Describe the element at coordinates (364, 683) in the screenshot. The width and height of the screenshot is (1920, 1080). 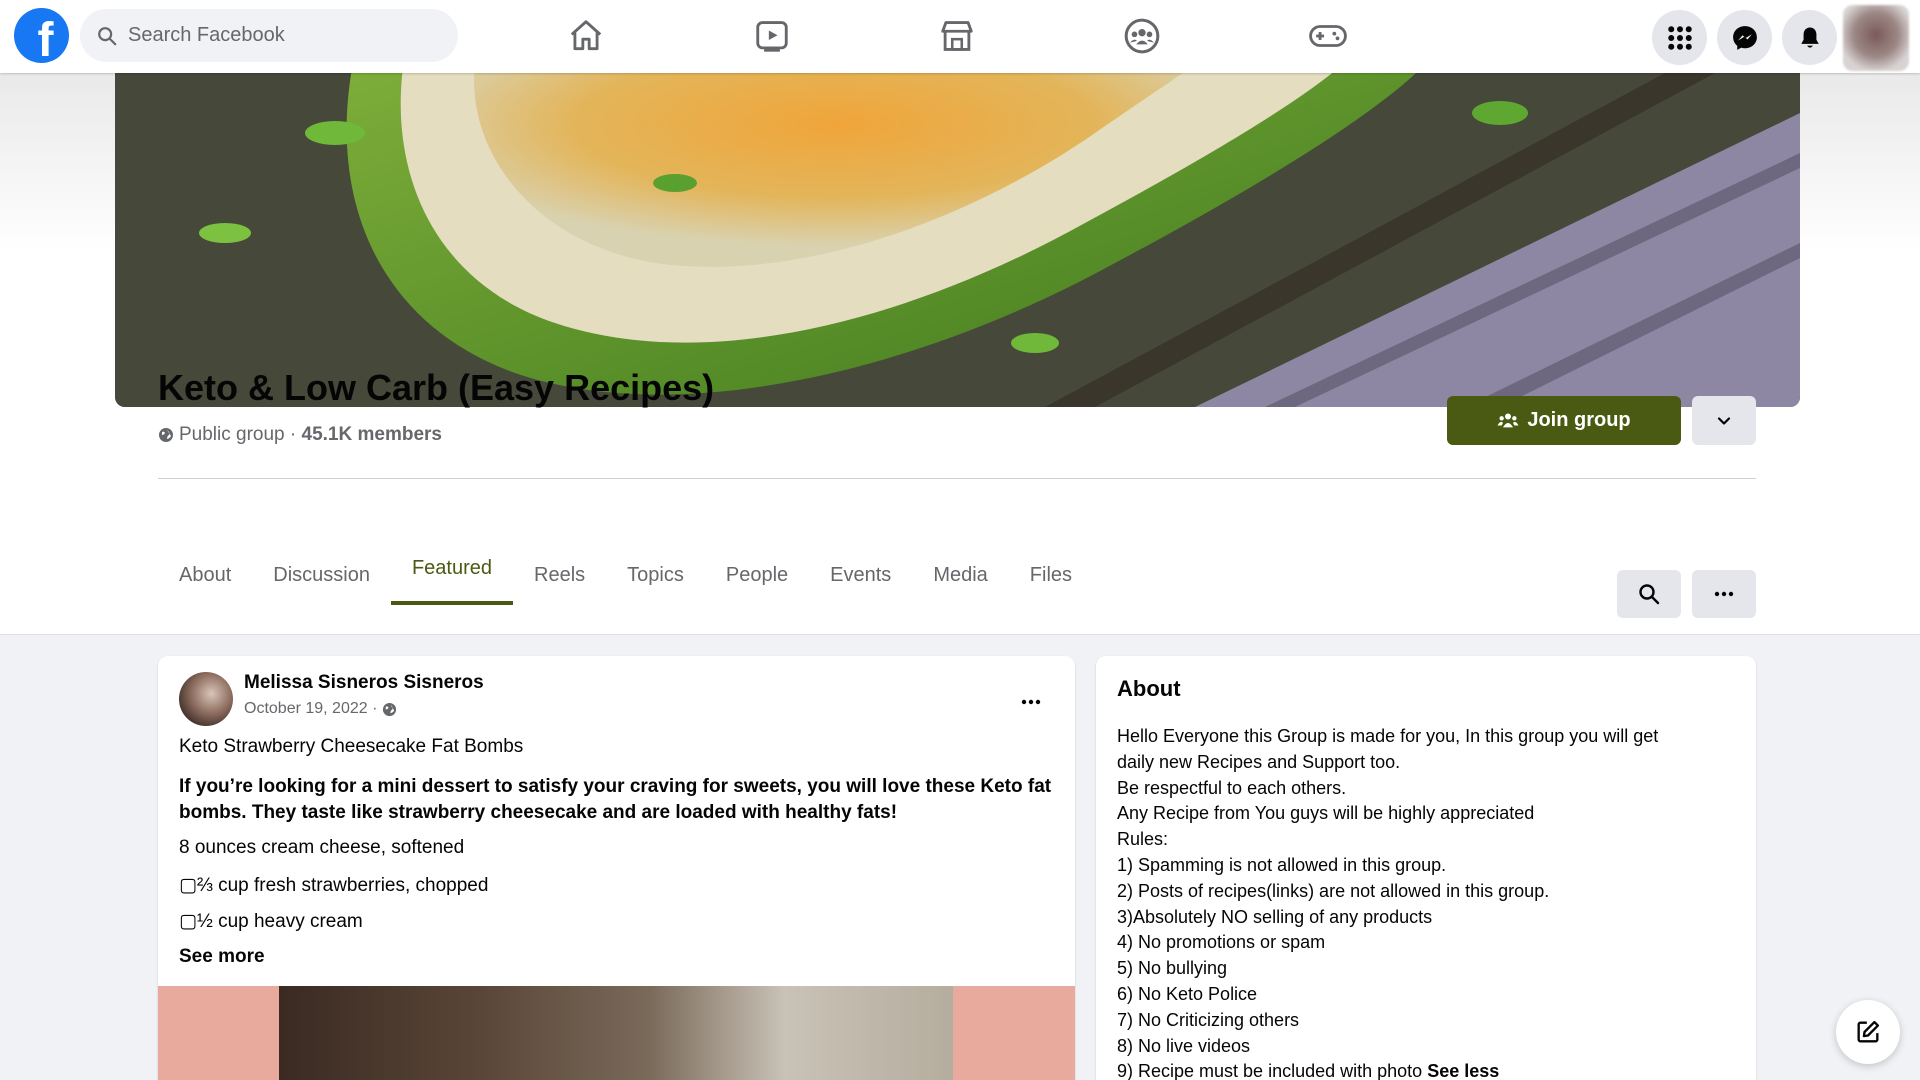
I see `post-author-name: Melissa Sisneros Sisneros` at that location.